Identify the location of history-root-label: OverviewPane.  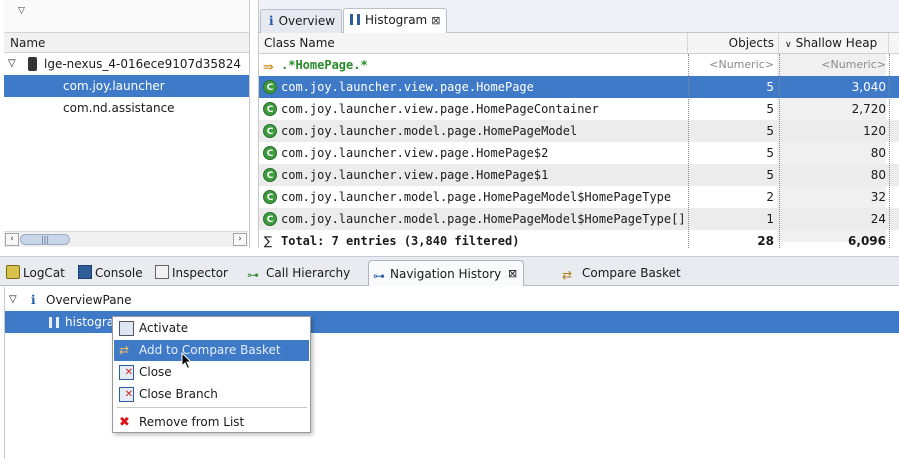
(89, 300).